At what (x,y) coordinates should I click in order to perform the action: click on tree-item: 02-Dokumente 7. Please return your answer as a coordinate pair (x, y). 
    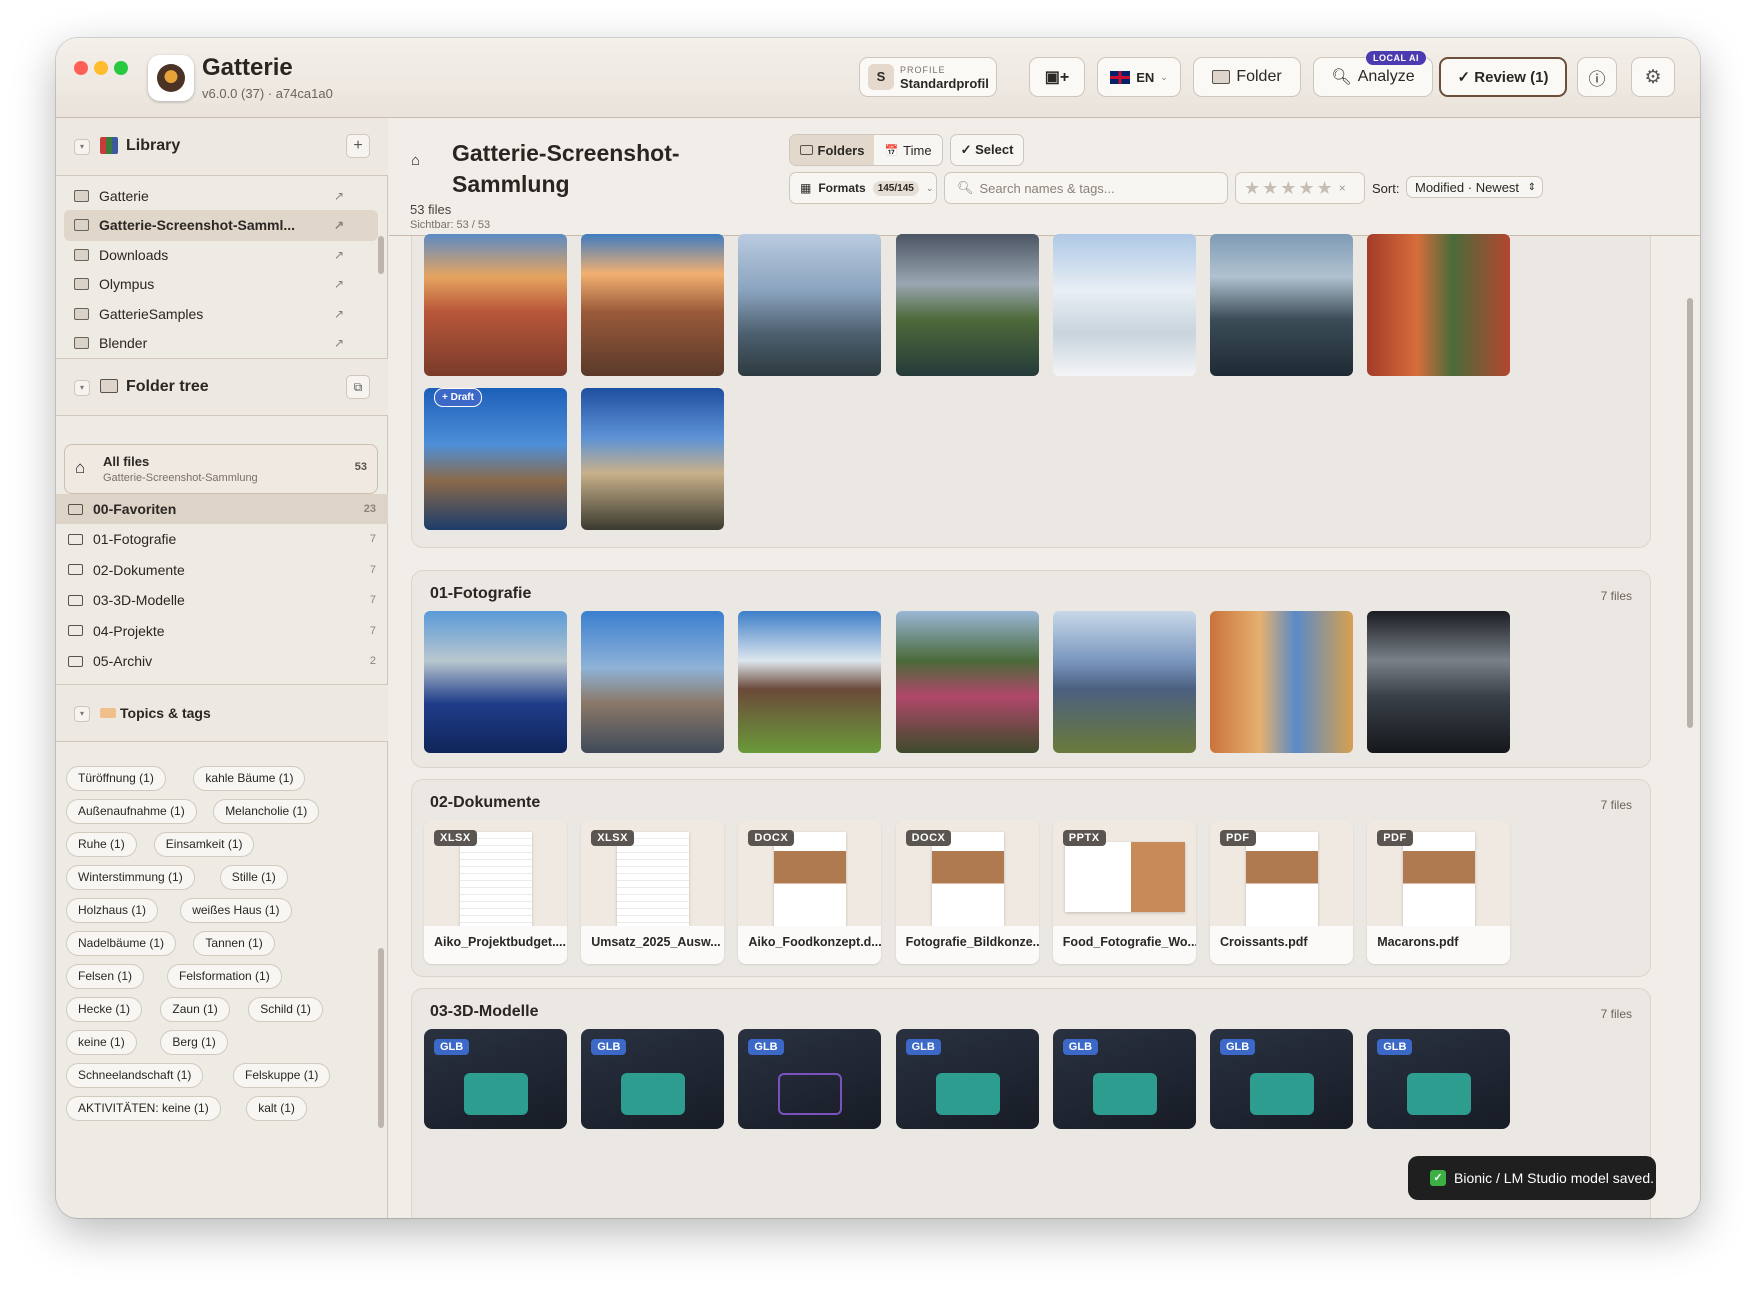
    Looking at the image, I should click on (222, 570).